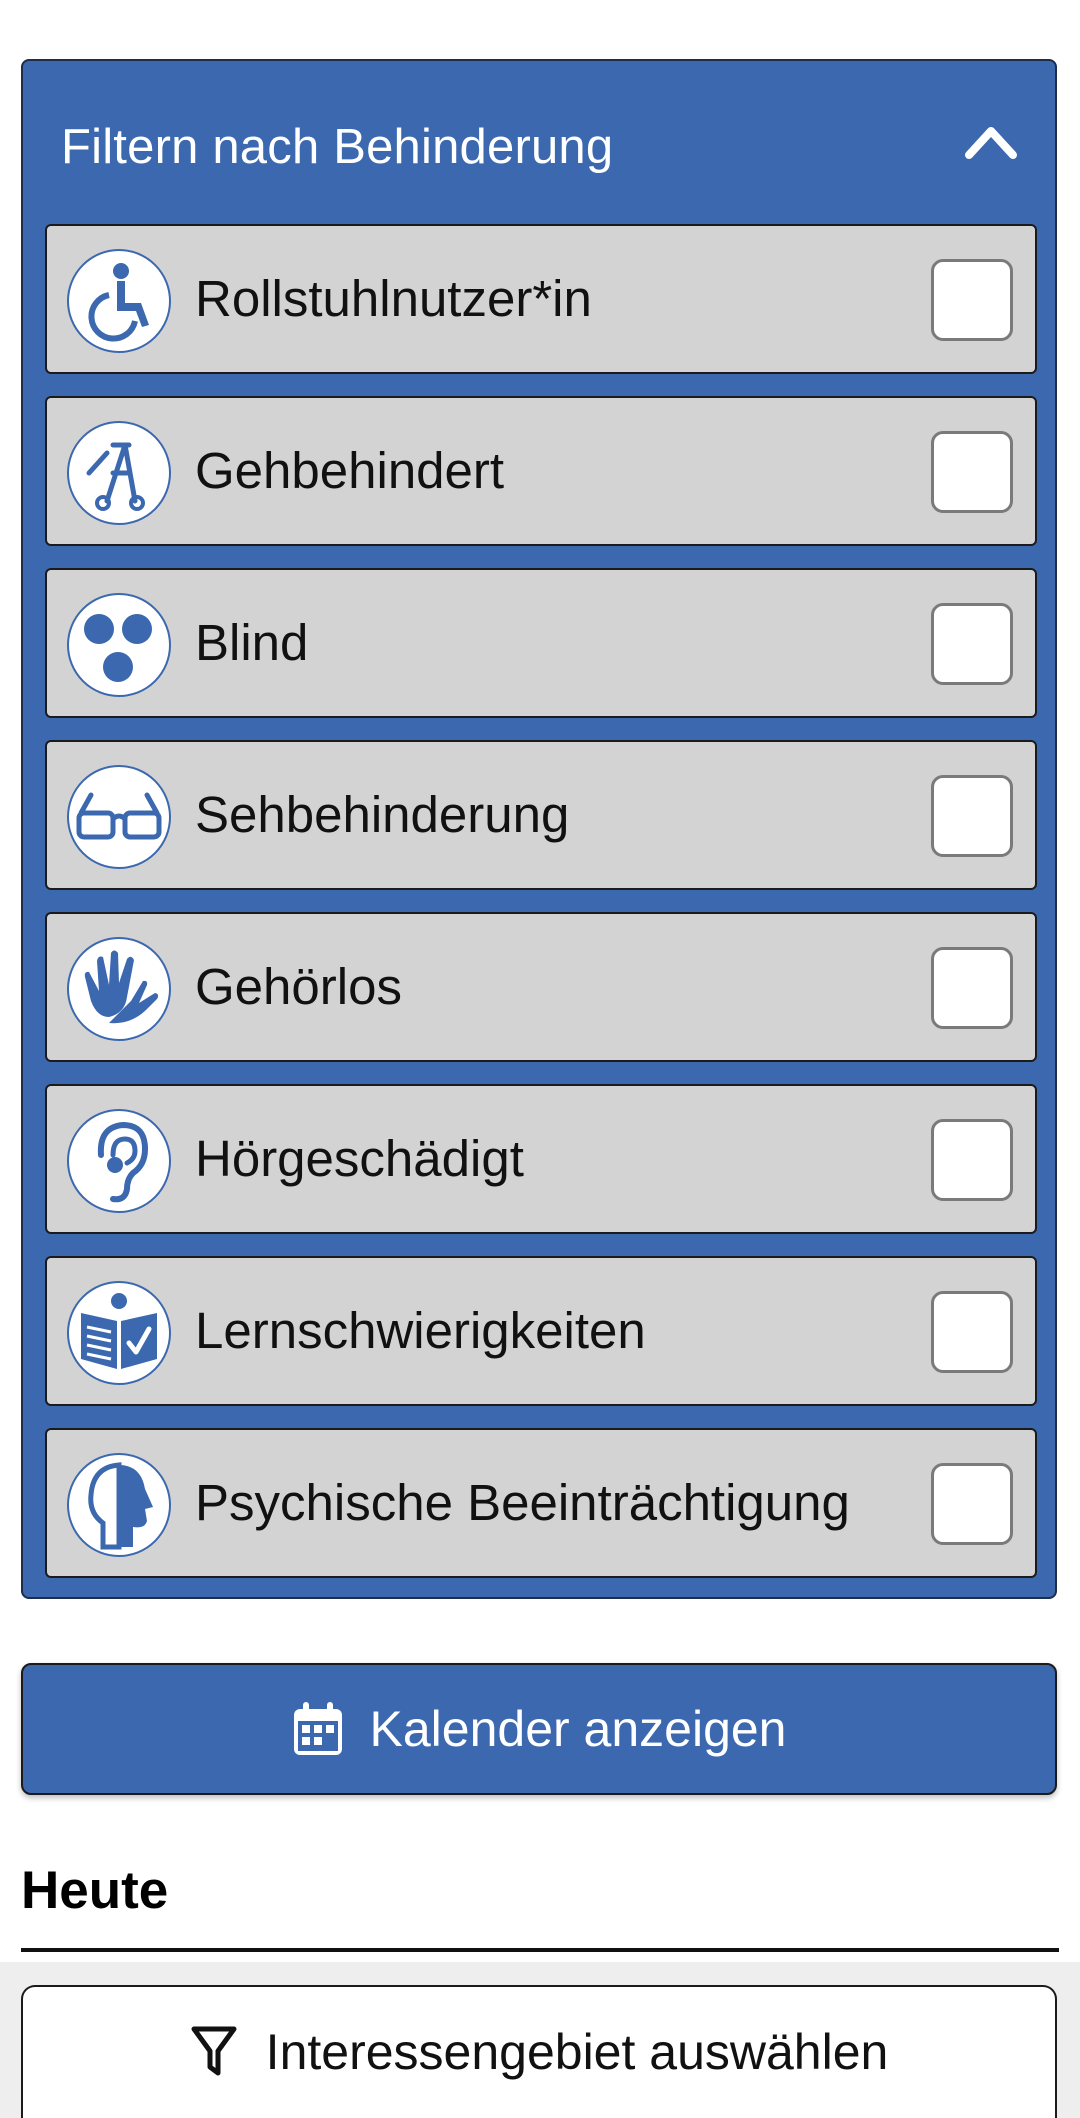  What do you see at coordinates (972, 816) in the screenshot?
I see `visual-impairment-checkbox` at bounding box center [972, 816].